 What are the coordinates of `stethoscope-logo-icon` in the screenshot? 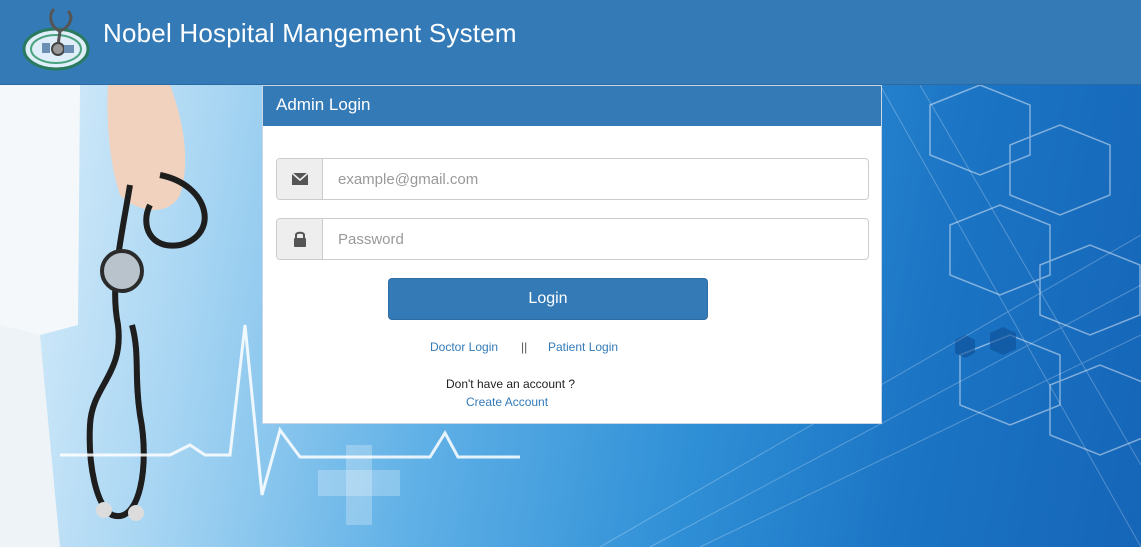 It's located at (55, 39).